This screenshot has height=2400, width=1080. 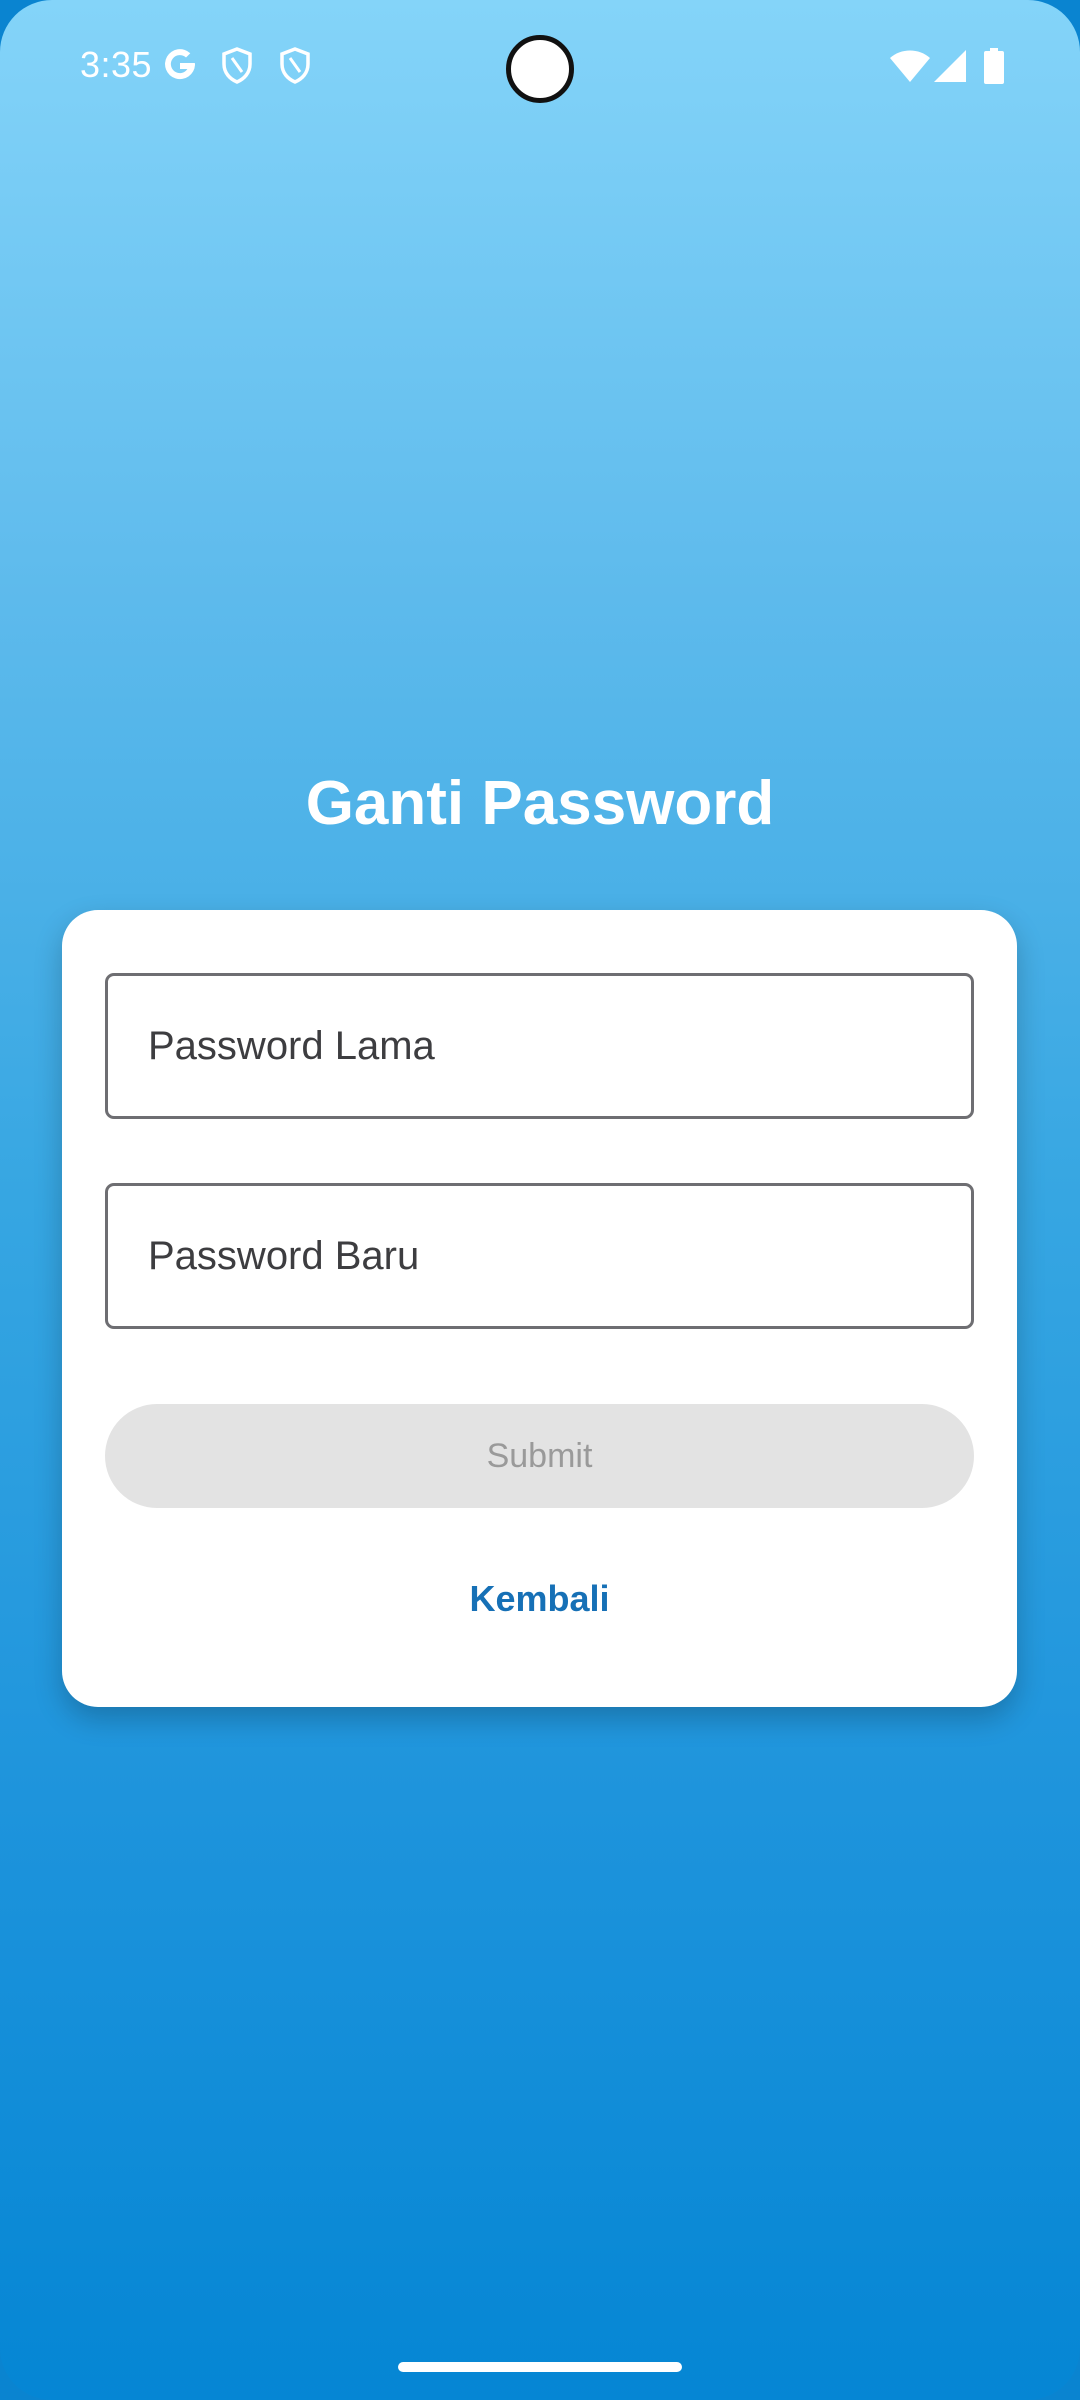 I want to click on google-icon, so click(x=180, y=67).